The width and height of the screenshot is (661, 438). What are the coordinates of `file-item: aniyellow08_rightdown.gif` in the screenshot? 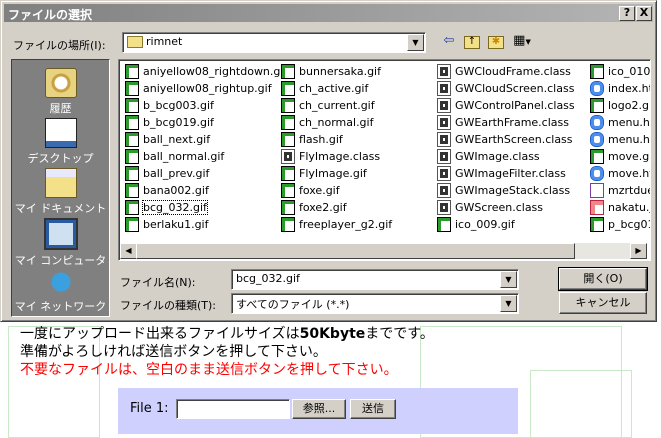 It's located at (206, 71).